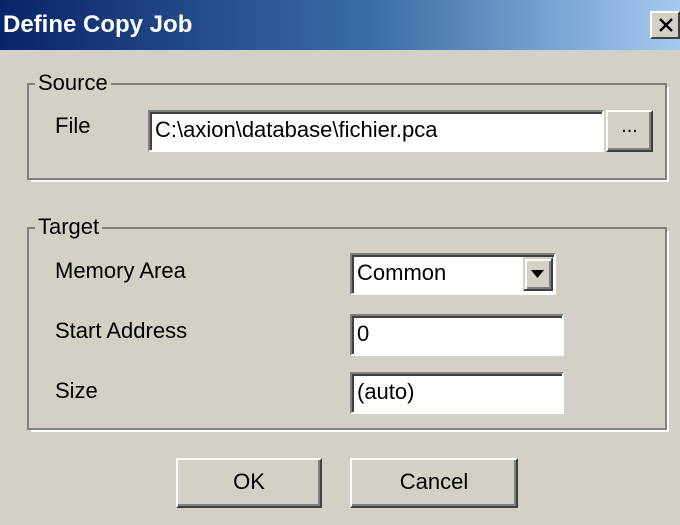  Describe the element at coordinates (120, 270) in the screenshot. I see `memory-area-label: Memory Area` at that location.